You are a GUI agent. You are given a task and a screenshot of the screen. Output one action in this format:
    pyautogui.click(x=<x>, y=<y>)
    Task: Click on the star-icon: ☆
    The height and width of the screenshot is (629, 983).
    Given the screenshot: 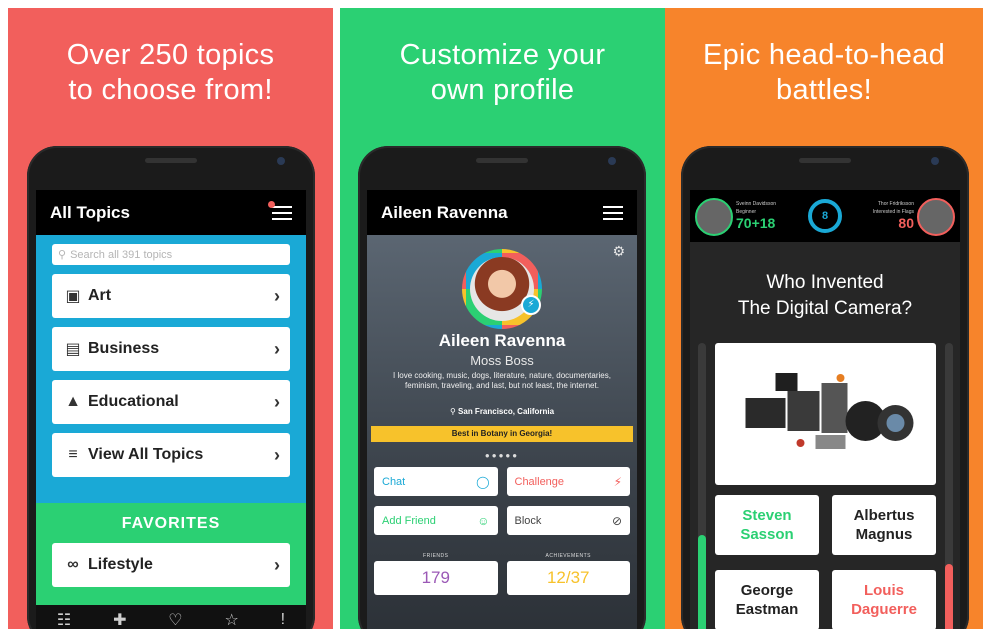 What is the action you would take?
    pyautogui.click(x=231, y=619)
    